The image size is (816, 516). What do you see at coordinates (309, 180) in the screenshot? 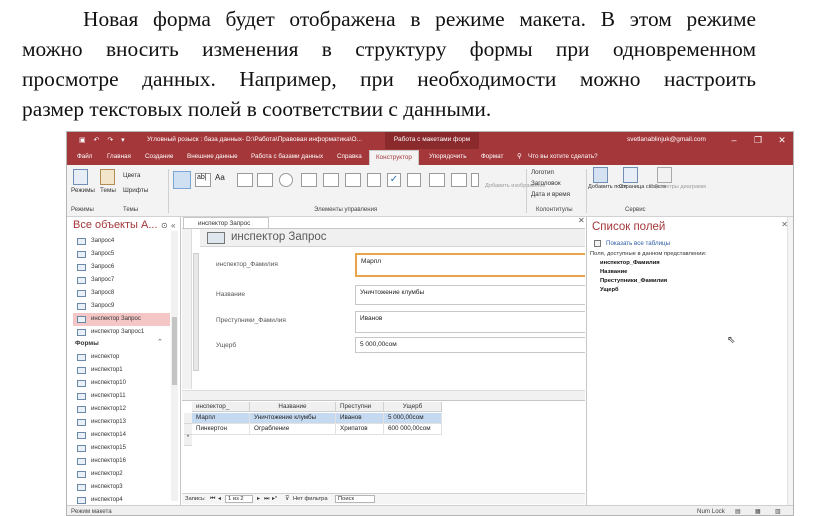
I see `web-browser-control` at bounding box center [309, 180].